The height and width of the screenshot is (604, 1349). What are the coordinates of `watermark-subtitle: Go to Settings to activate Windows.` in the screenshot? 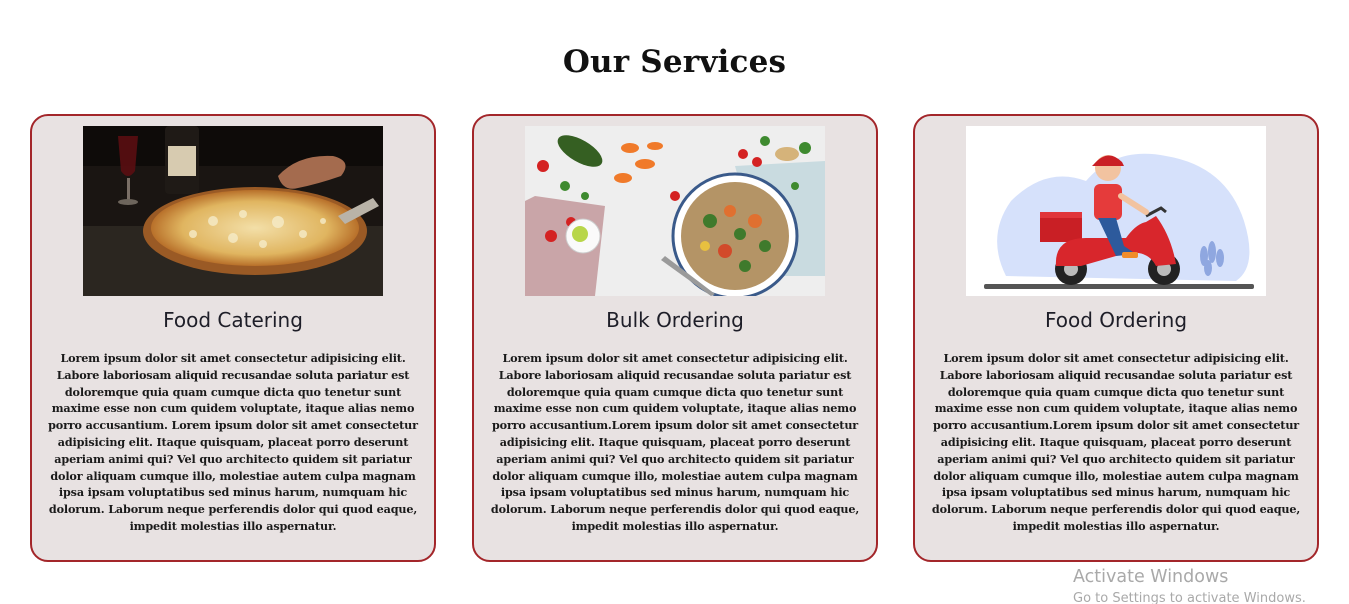 It's located at (1189, 597).